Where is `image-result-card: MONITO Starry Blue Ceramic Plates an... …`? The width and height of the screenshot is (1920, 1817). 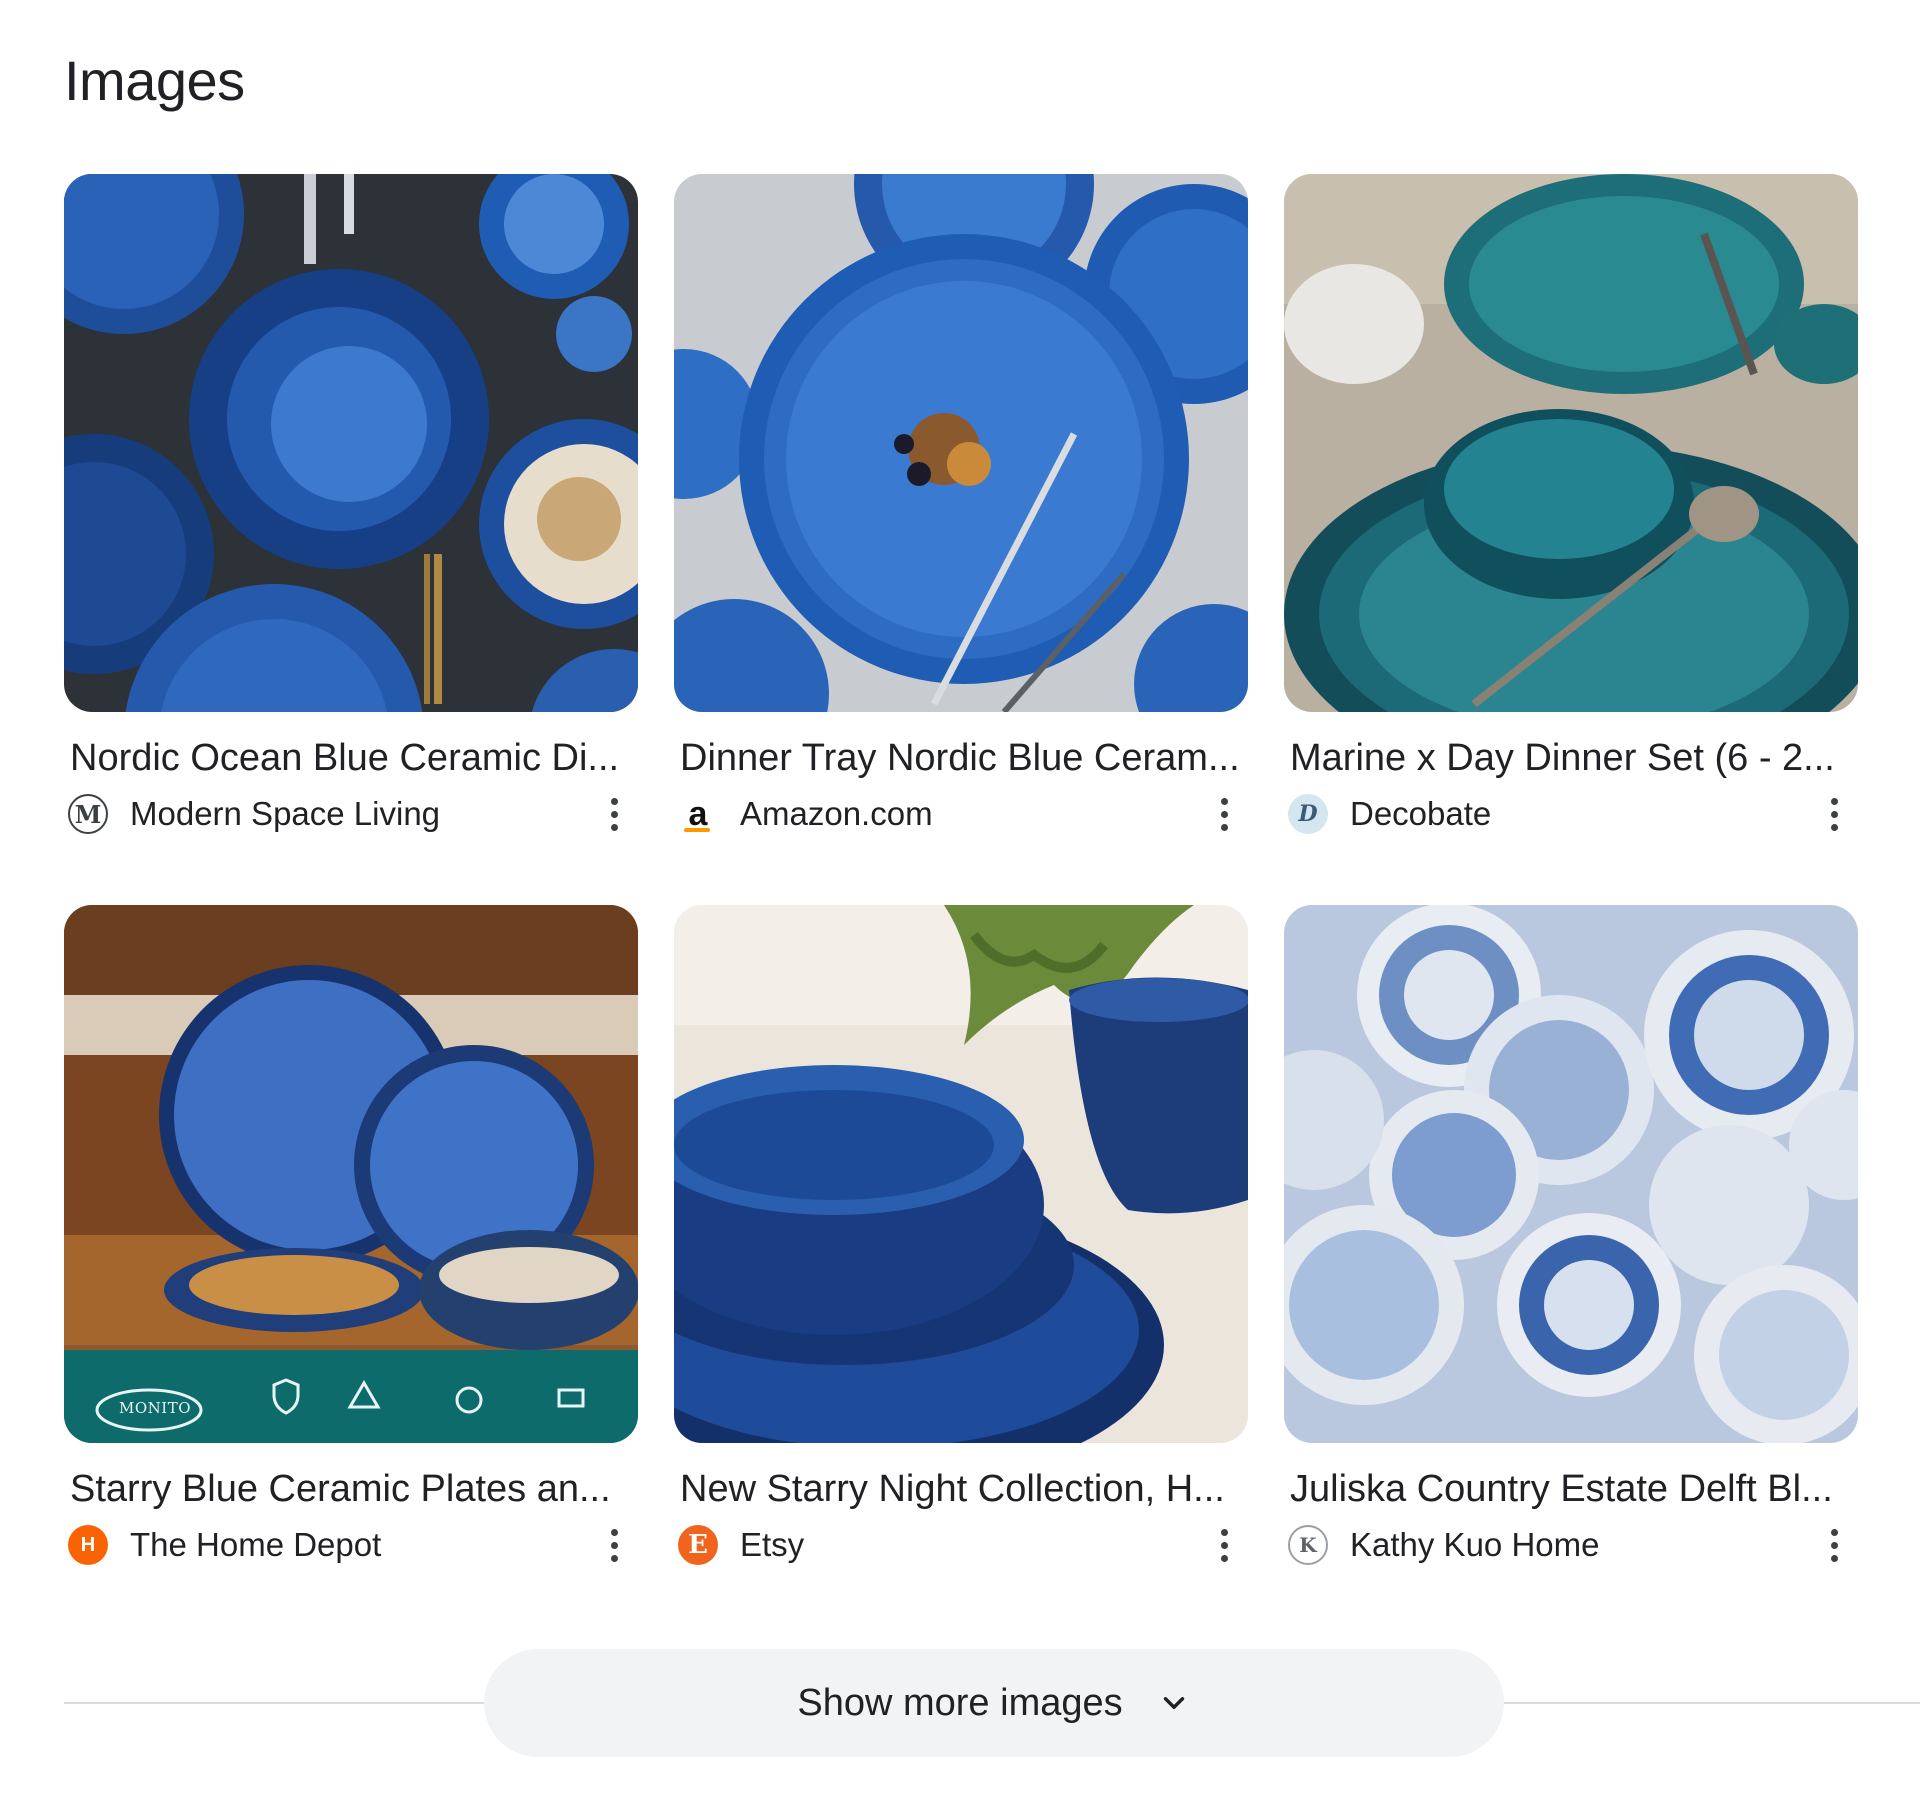
image-result-card: MONITO Starry Blue Ceramic Plates an... … is located at coordinates (351, 1270).